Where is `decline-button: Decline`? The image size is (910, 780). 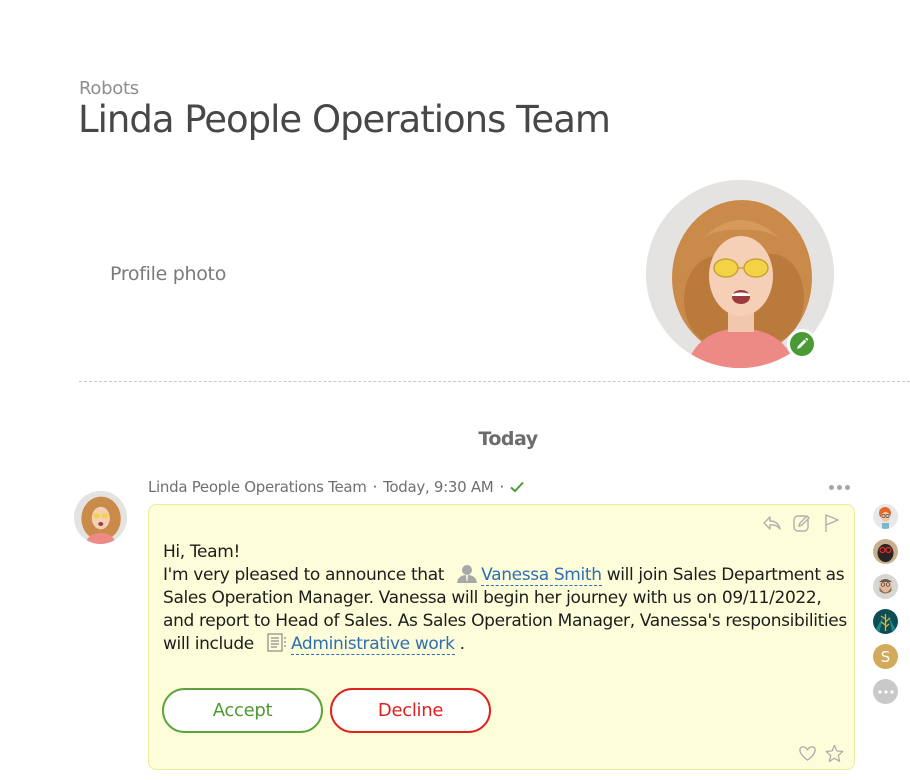 decline-button: Decline is located at coordinates (410, 710).